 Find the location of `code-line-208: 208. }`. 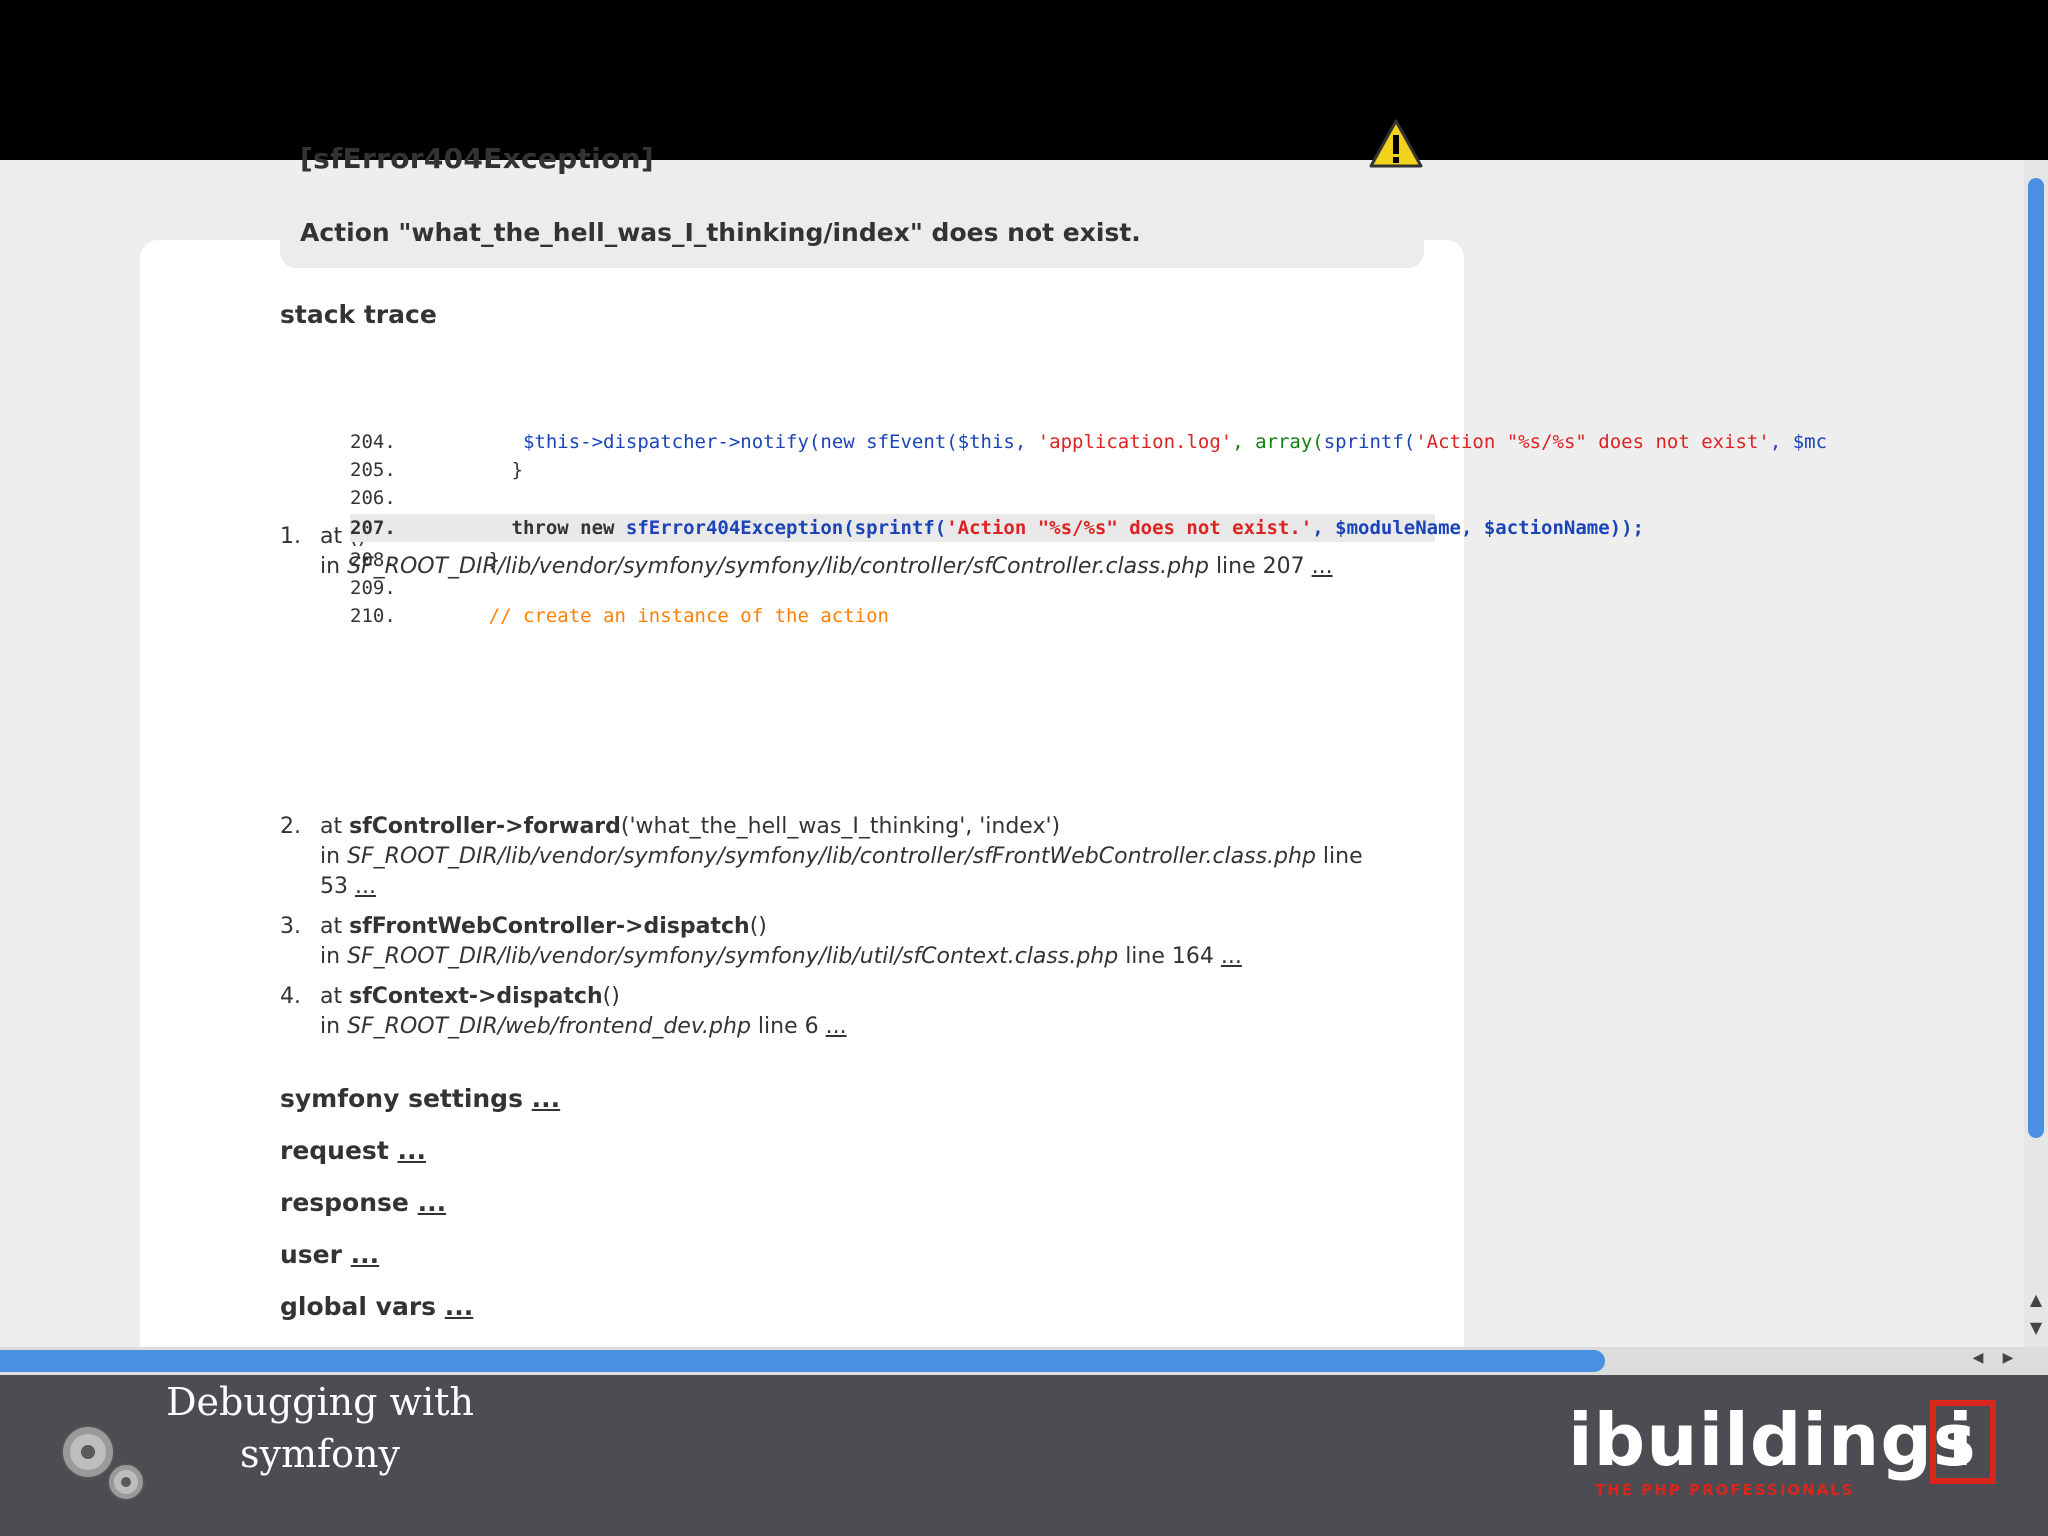

code-line-208: 208. } is located at coordinates (425, 560).